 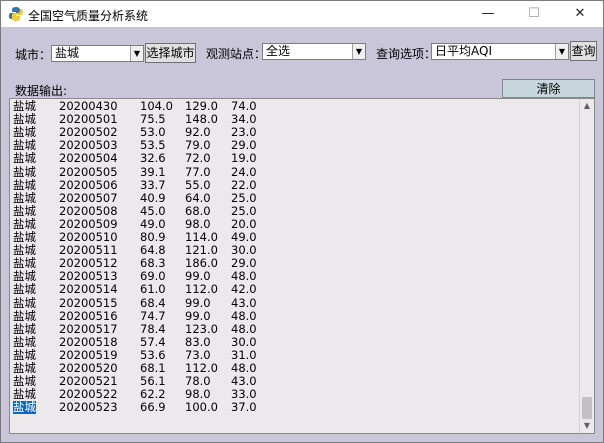 I want to click on row-date: 20200522, so click(x=88, y=394).